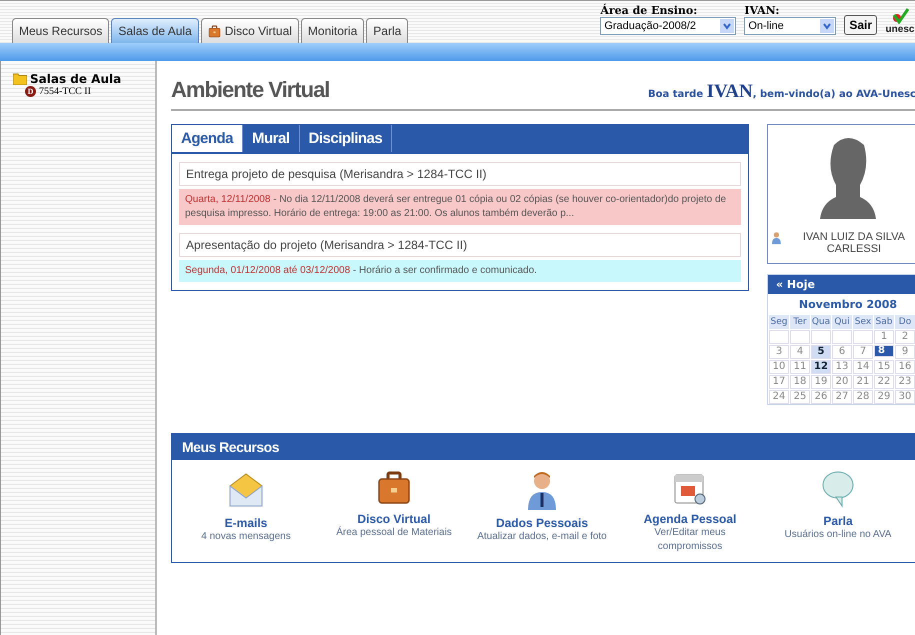  Describe the element at coordinates (155, 30) in the screenshot. I see `nav-tab: Salas de Aula` at that location.